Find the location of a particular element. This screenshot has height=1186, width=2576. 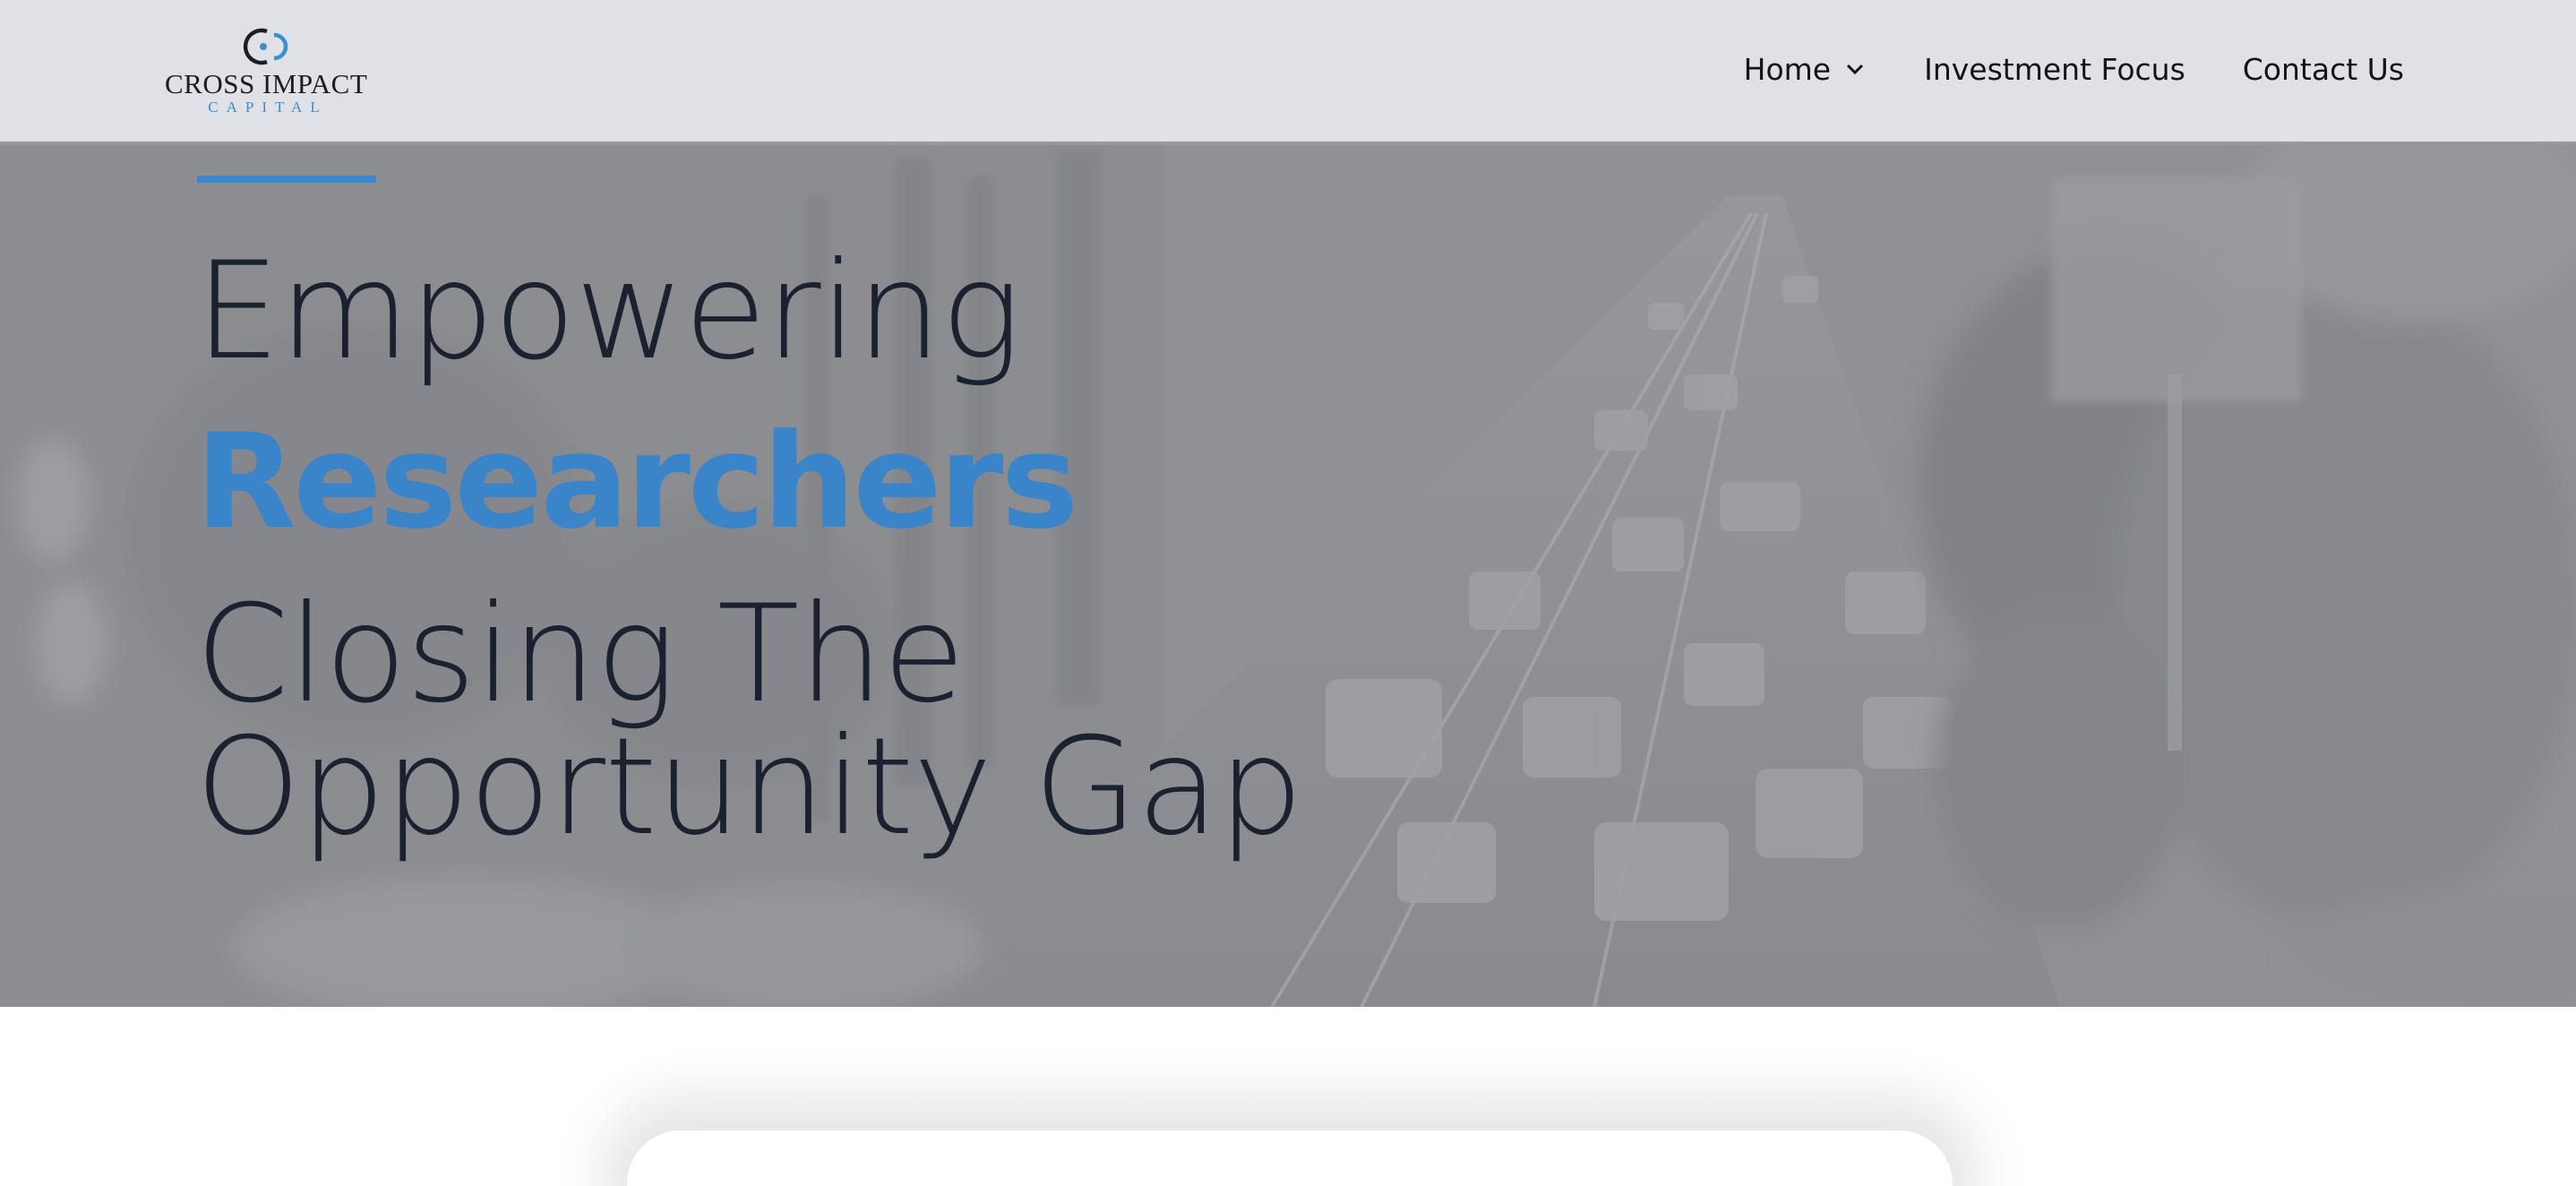

main-nav: Home Investment Focus Contact Us is located at coordinates (2074, 69).